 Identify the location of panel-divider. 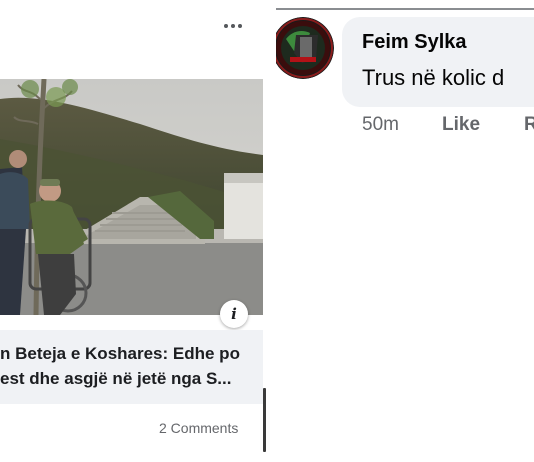
(271, 231).